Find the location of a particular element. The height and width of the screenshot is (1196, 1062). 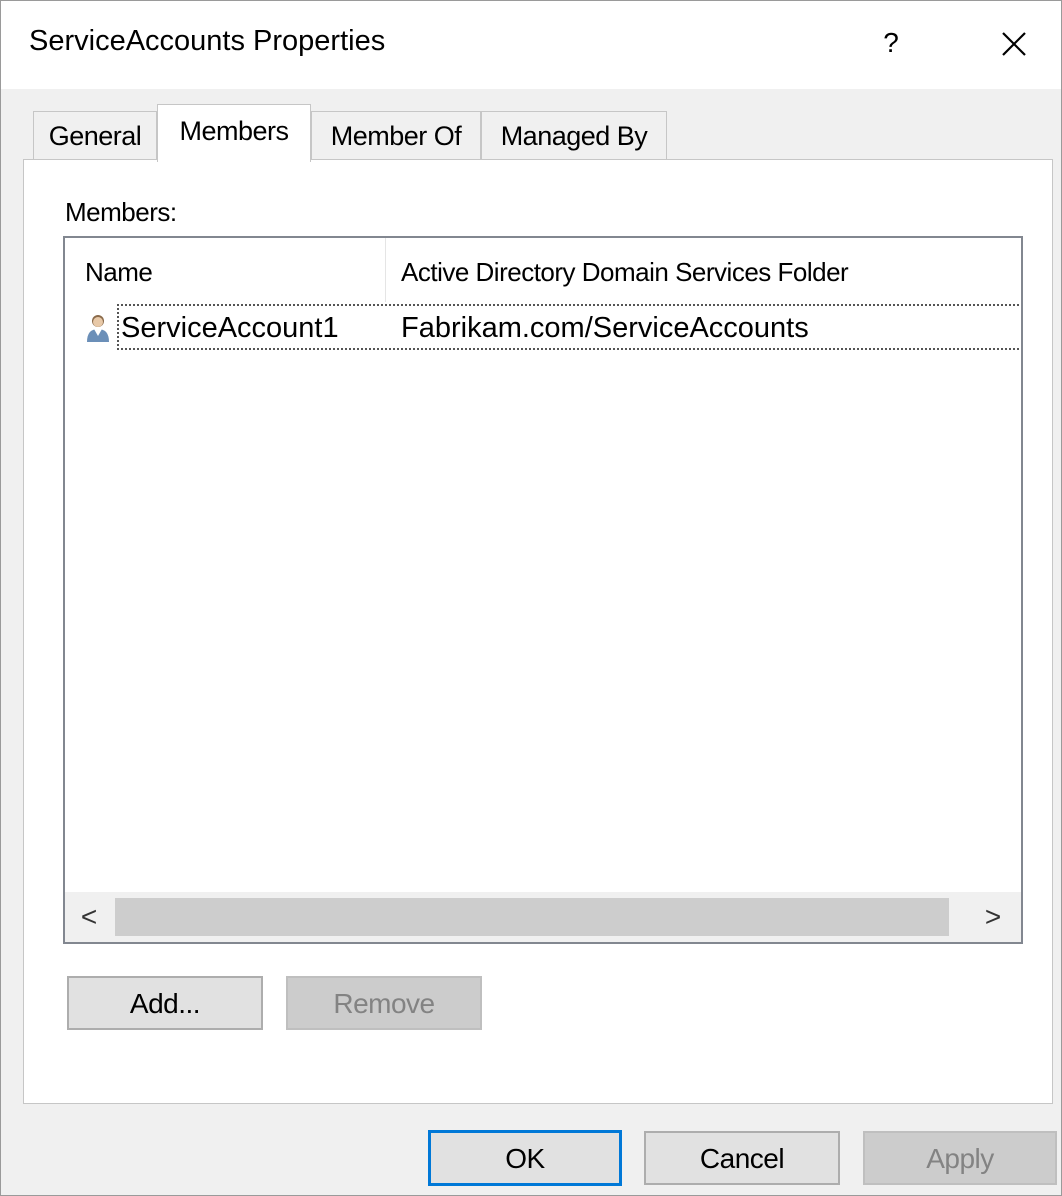

members-label: Members: is located at coordinates (121, 212).